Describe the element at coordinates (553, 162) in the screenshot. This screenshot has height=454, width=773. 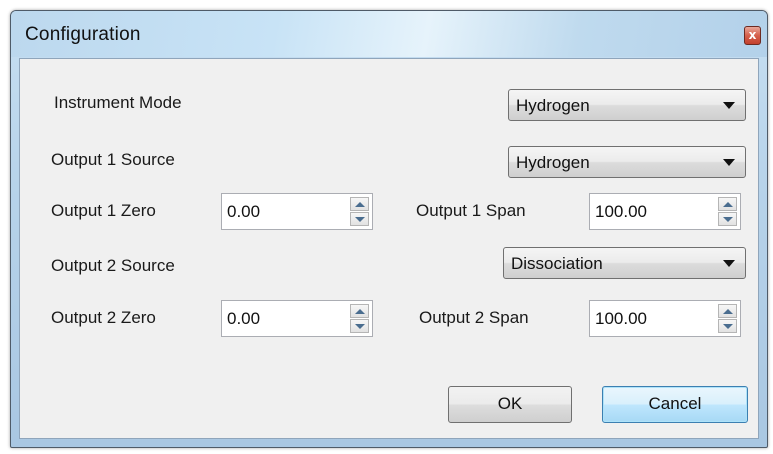
I see `output1-source-value: Hydrogen` at that location.